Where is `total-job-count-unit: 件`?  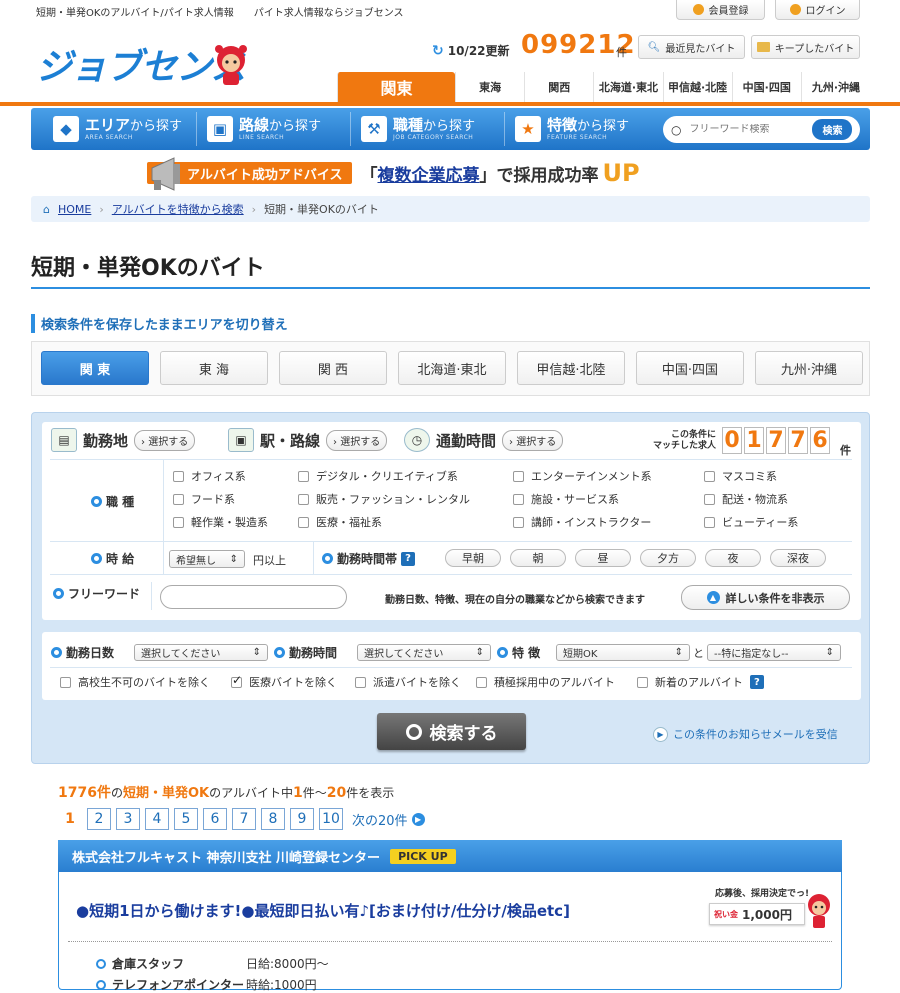 total-job-count-unit: 件 is located at coordinates (621, 52).